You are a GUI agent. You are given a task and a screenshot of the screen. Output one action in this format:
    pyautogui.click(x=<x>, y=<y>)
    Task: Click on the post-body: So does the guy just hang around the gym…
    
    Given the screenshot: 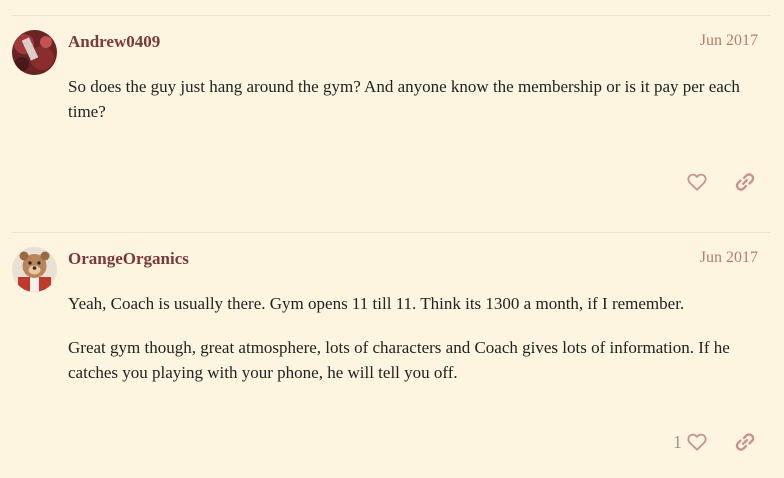 What is the action you would take?
    pyautogui.click(x=413, y=108)
    